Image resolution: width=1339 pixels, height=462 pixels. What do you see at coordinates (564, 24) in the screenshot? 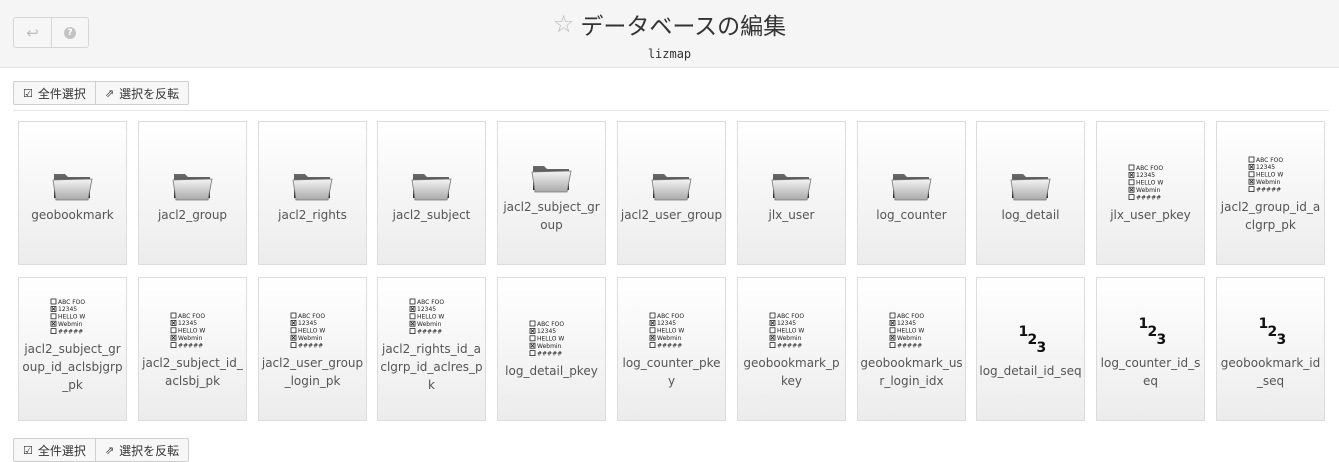
I see `star-icon: ☆` at bounding box center [564, 24].